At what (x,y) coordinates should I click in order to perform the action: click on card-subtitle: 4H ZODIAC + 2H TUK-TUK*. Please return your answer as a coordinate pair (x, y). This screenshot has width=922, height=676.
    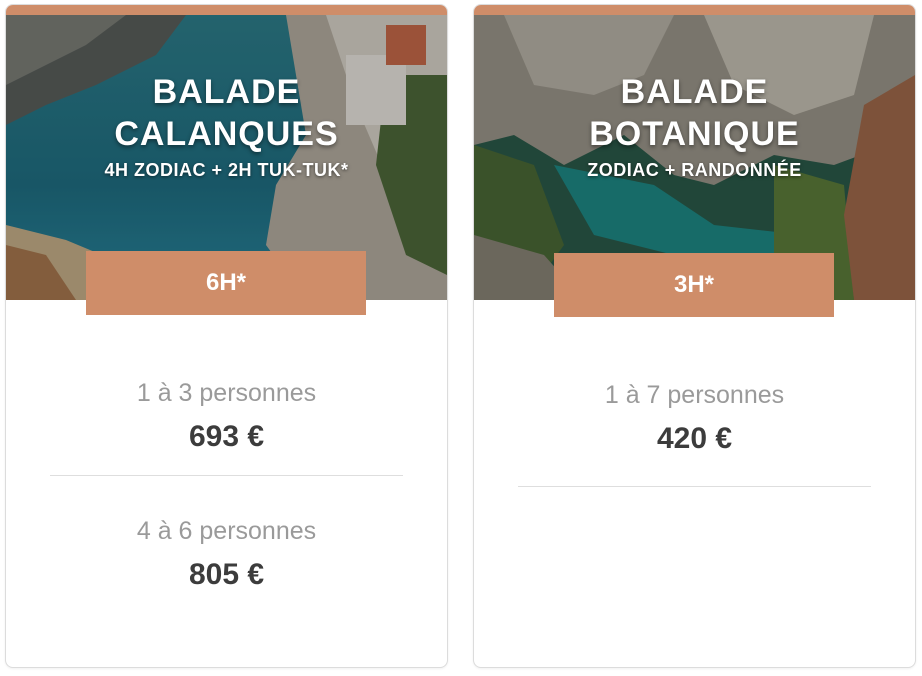
    Looking at the image, I should click on (226, 170).